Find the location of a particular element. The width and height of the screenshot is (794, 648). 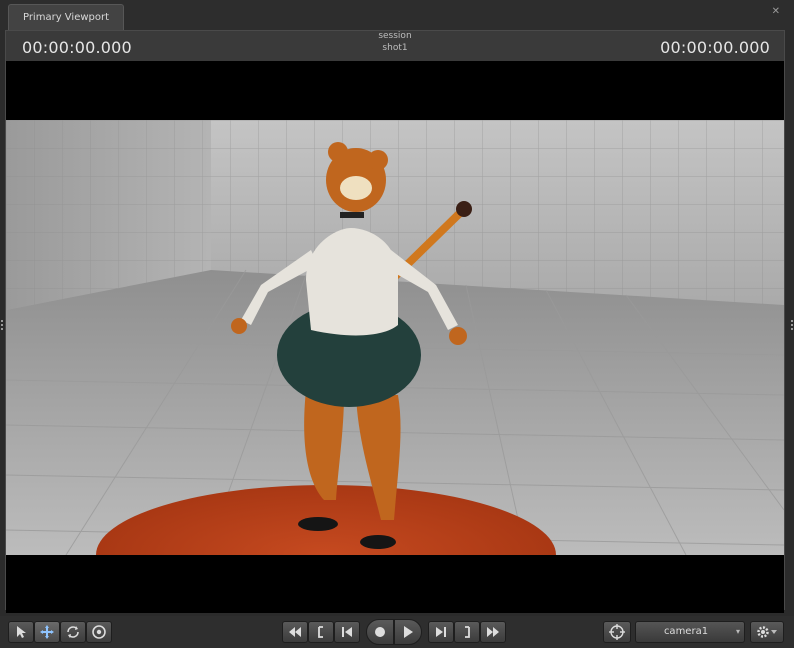

timecode-right: 00:00:00.000 is located at coordinates (715, 47).